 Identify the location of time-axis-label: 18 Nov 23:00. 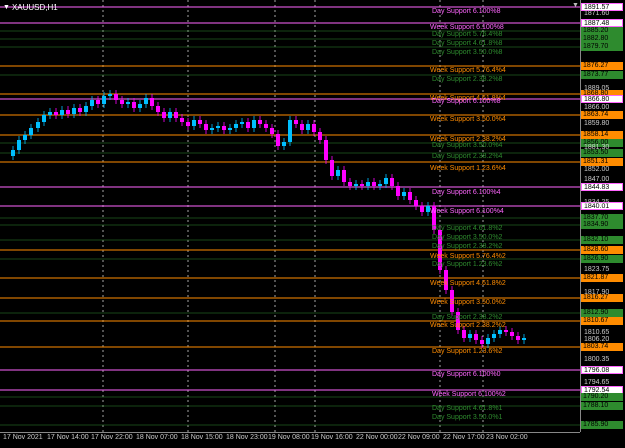
(247, 437).